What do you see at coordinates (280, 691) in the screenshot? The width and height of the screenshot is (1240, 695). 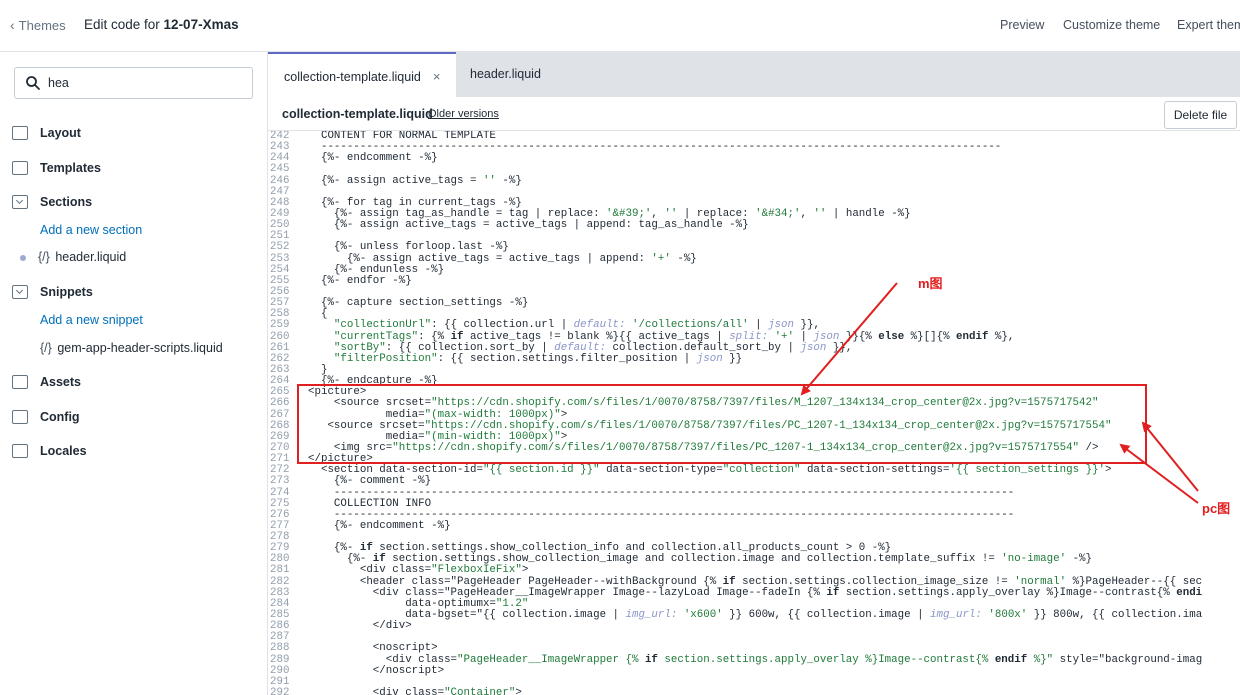 I see `line-number: 292` at bounding box center [280, 691].